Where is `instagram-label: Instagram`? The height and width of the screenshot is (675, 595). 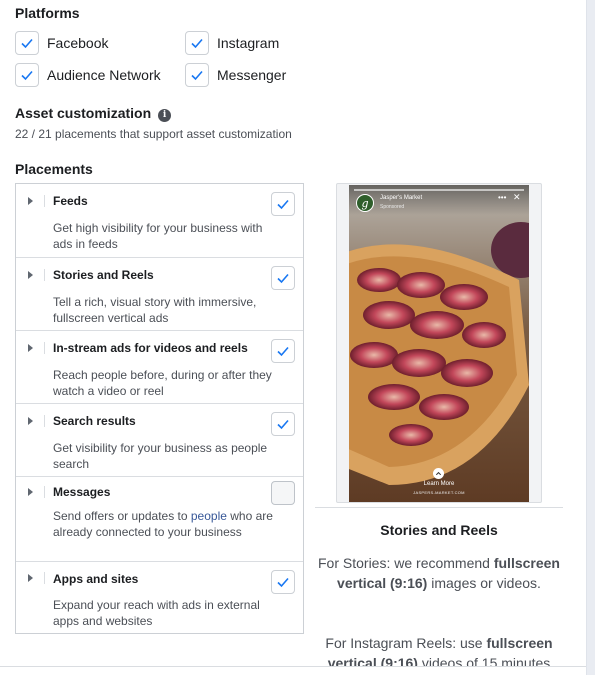
instagram-label: Instagram is located at coordinates (248, 43).